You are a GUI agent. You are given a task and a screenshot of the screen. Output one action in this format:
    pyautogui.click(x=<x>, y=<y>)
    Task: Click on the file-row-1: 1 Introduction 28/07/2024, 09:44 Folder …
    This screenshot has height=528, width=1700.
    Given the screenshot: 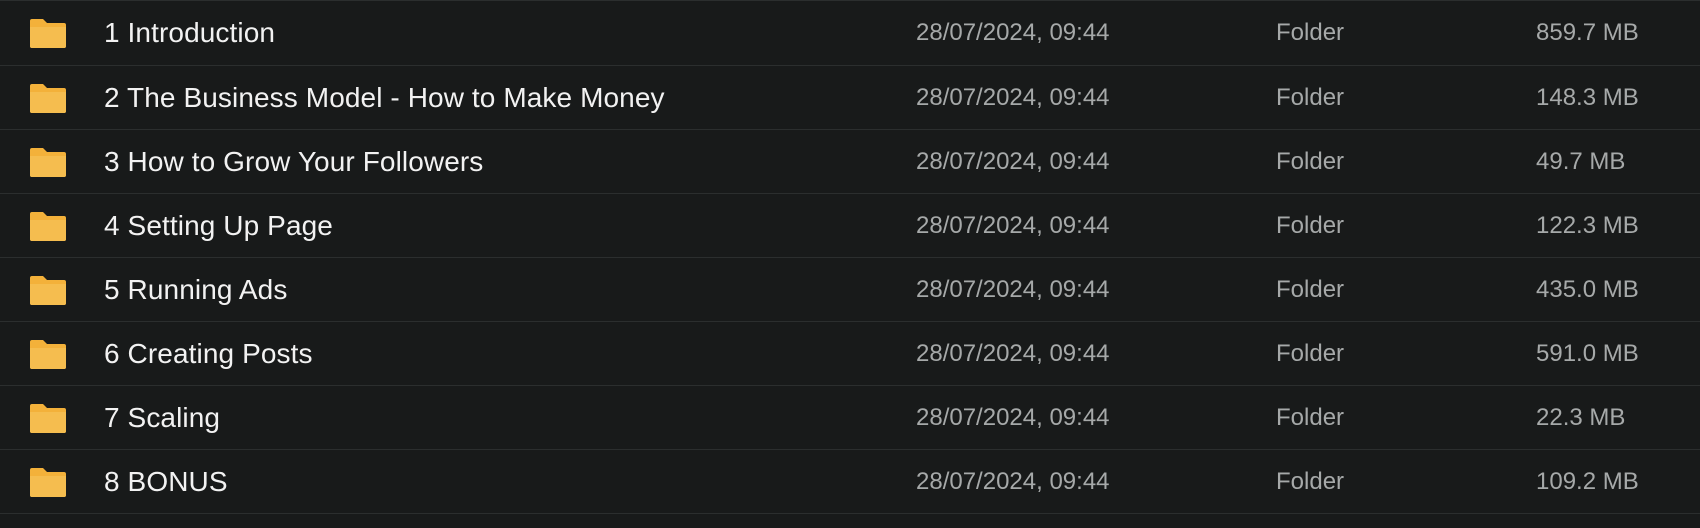 What is the action you would take?
    pyautogui.click(x=850, y=33)
    